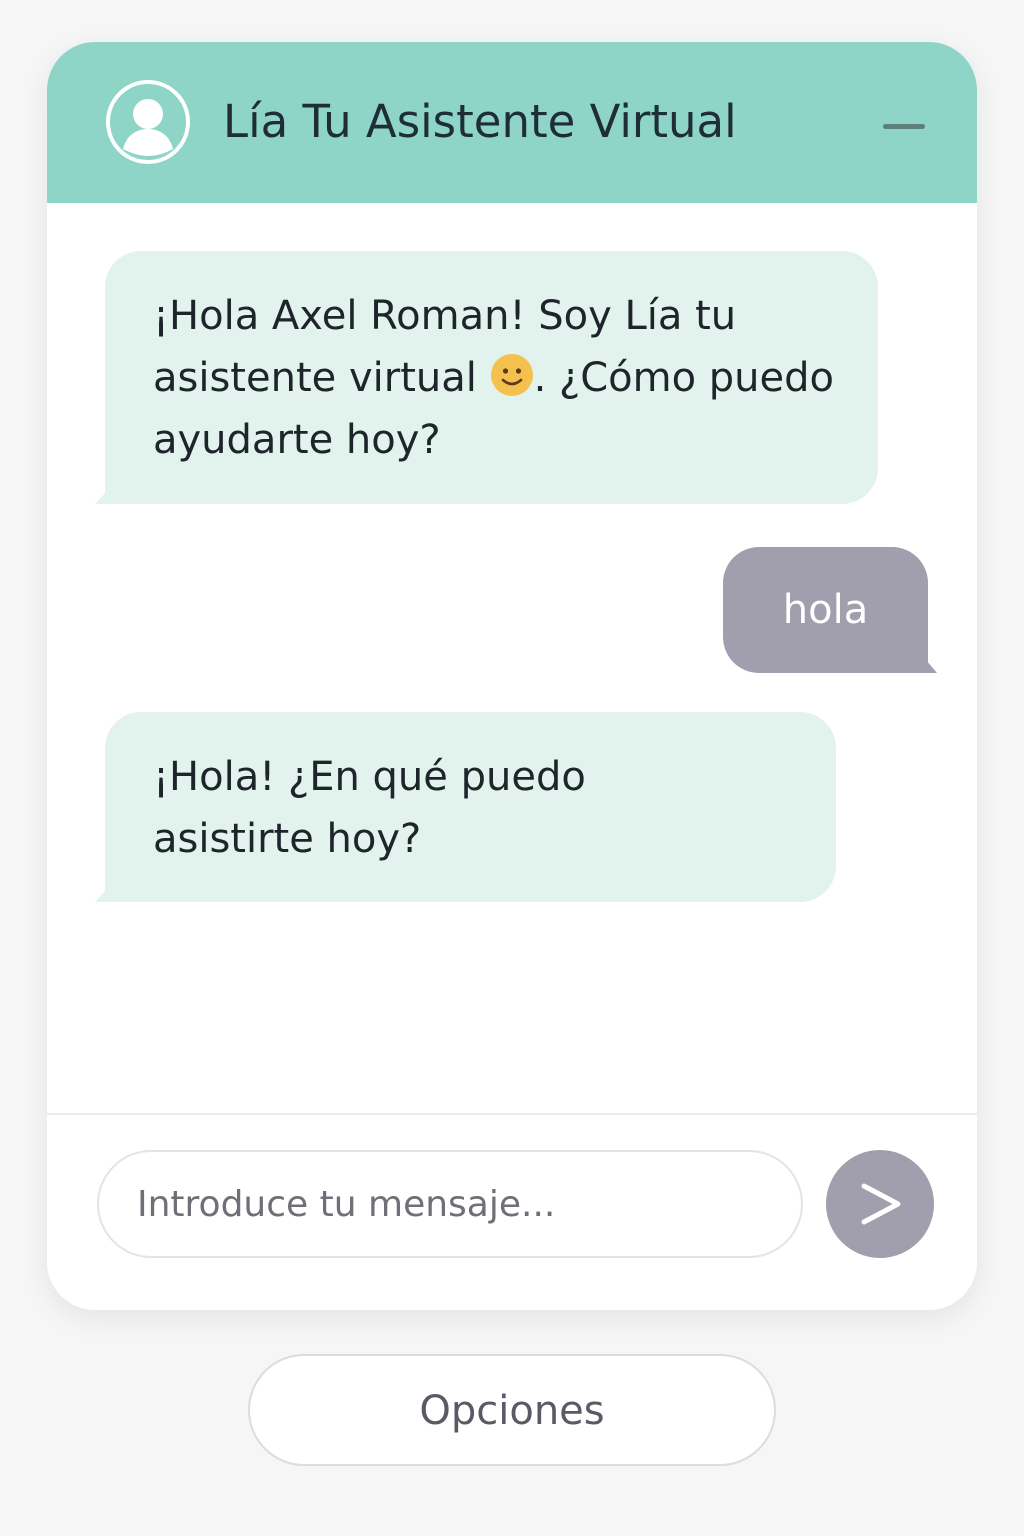 Image resolution: width=1024 pixels, height=1536 pixels. I want to click on composer-divider, so click(512, 1114).